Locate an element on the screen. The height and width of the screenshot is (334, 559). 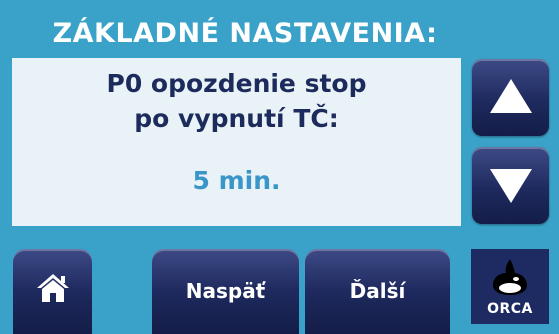
parameter-name-line-1: P0 opozdenie stop is located at coordinates (236, 83).